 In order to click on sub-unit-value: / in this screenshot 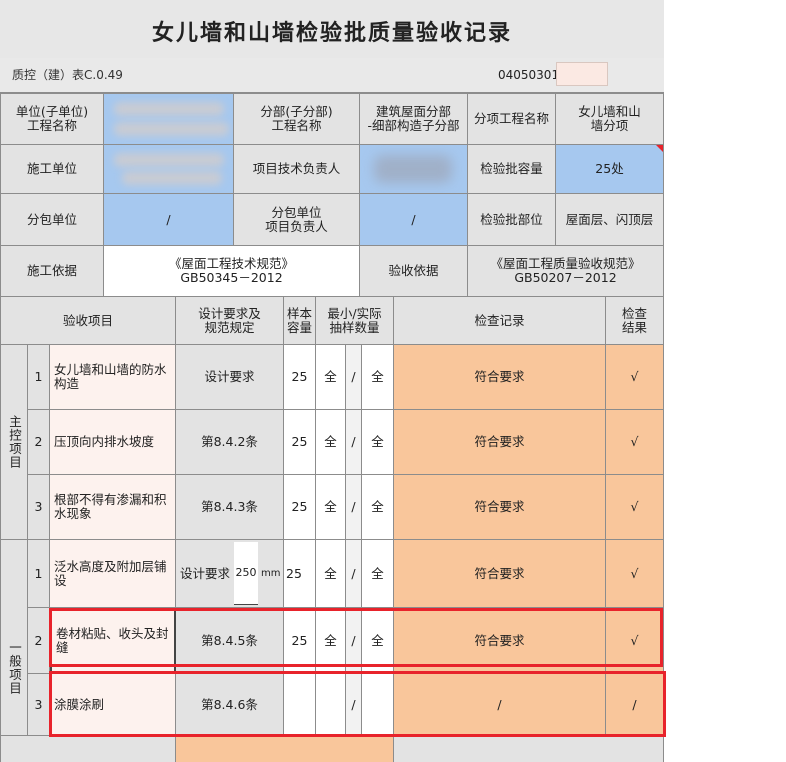, I will do `click(169, 220)`.